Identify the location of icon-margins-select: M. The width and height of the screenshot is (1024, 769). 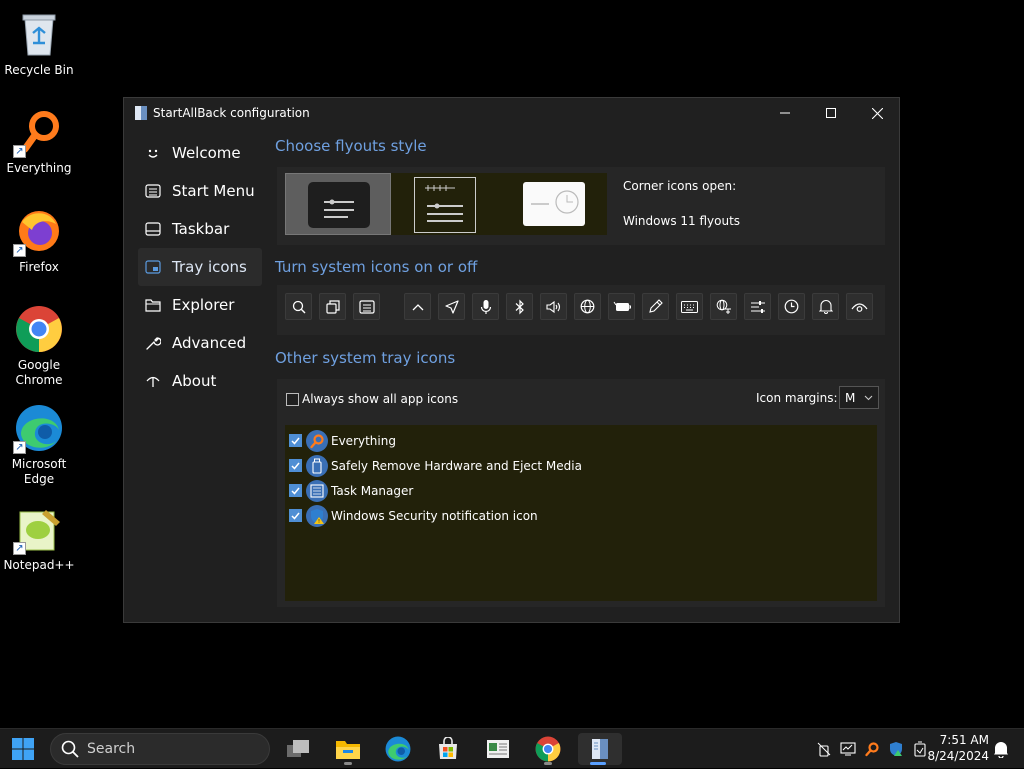
(859, 397).